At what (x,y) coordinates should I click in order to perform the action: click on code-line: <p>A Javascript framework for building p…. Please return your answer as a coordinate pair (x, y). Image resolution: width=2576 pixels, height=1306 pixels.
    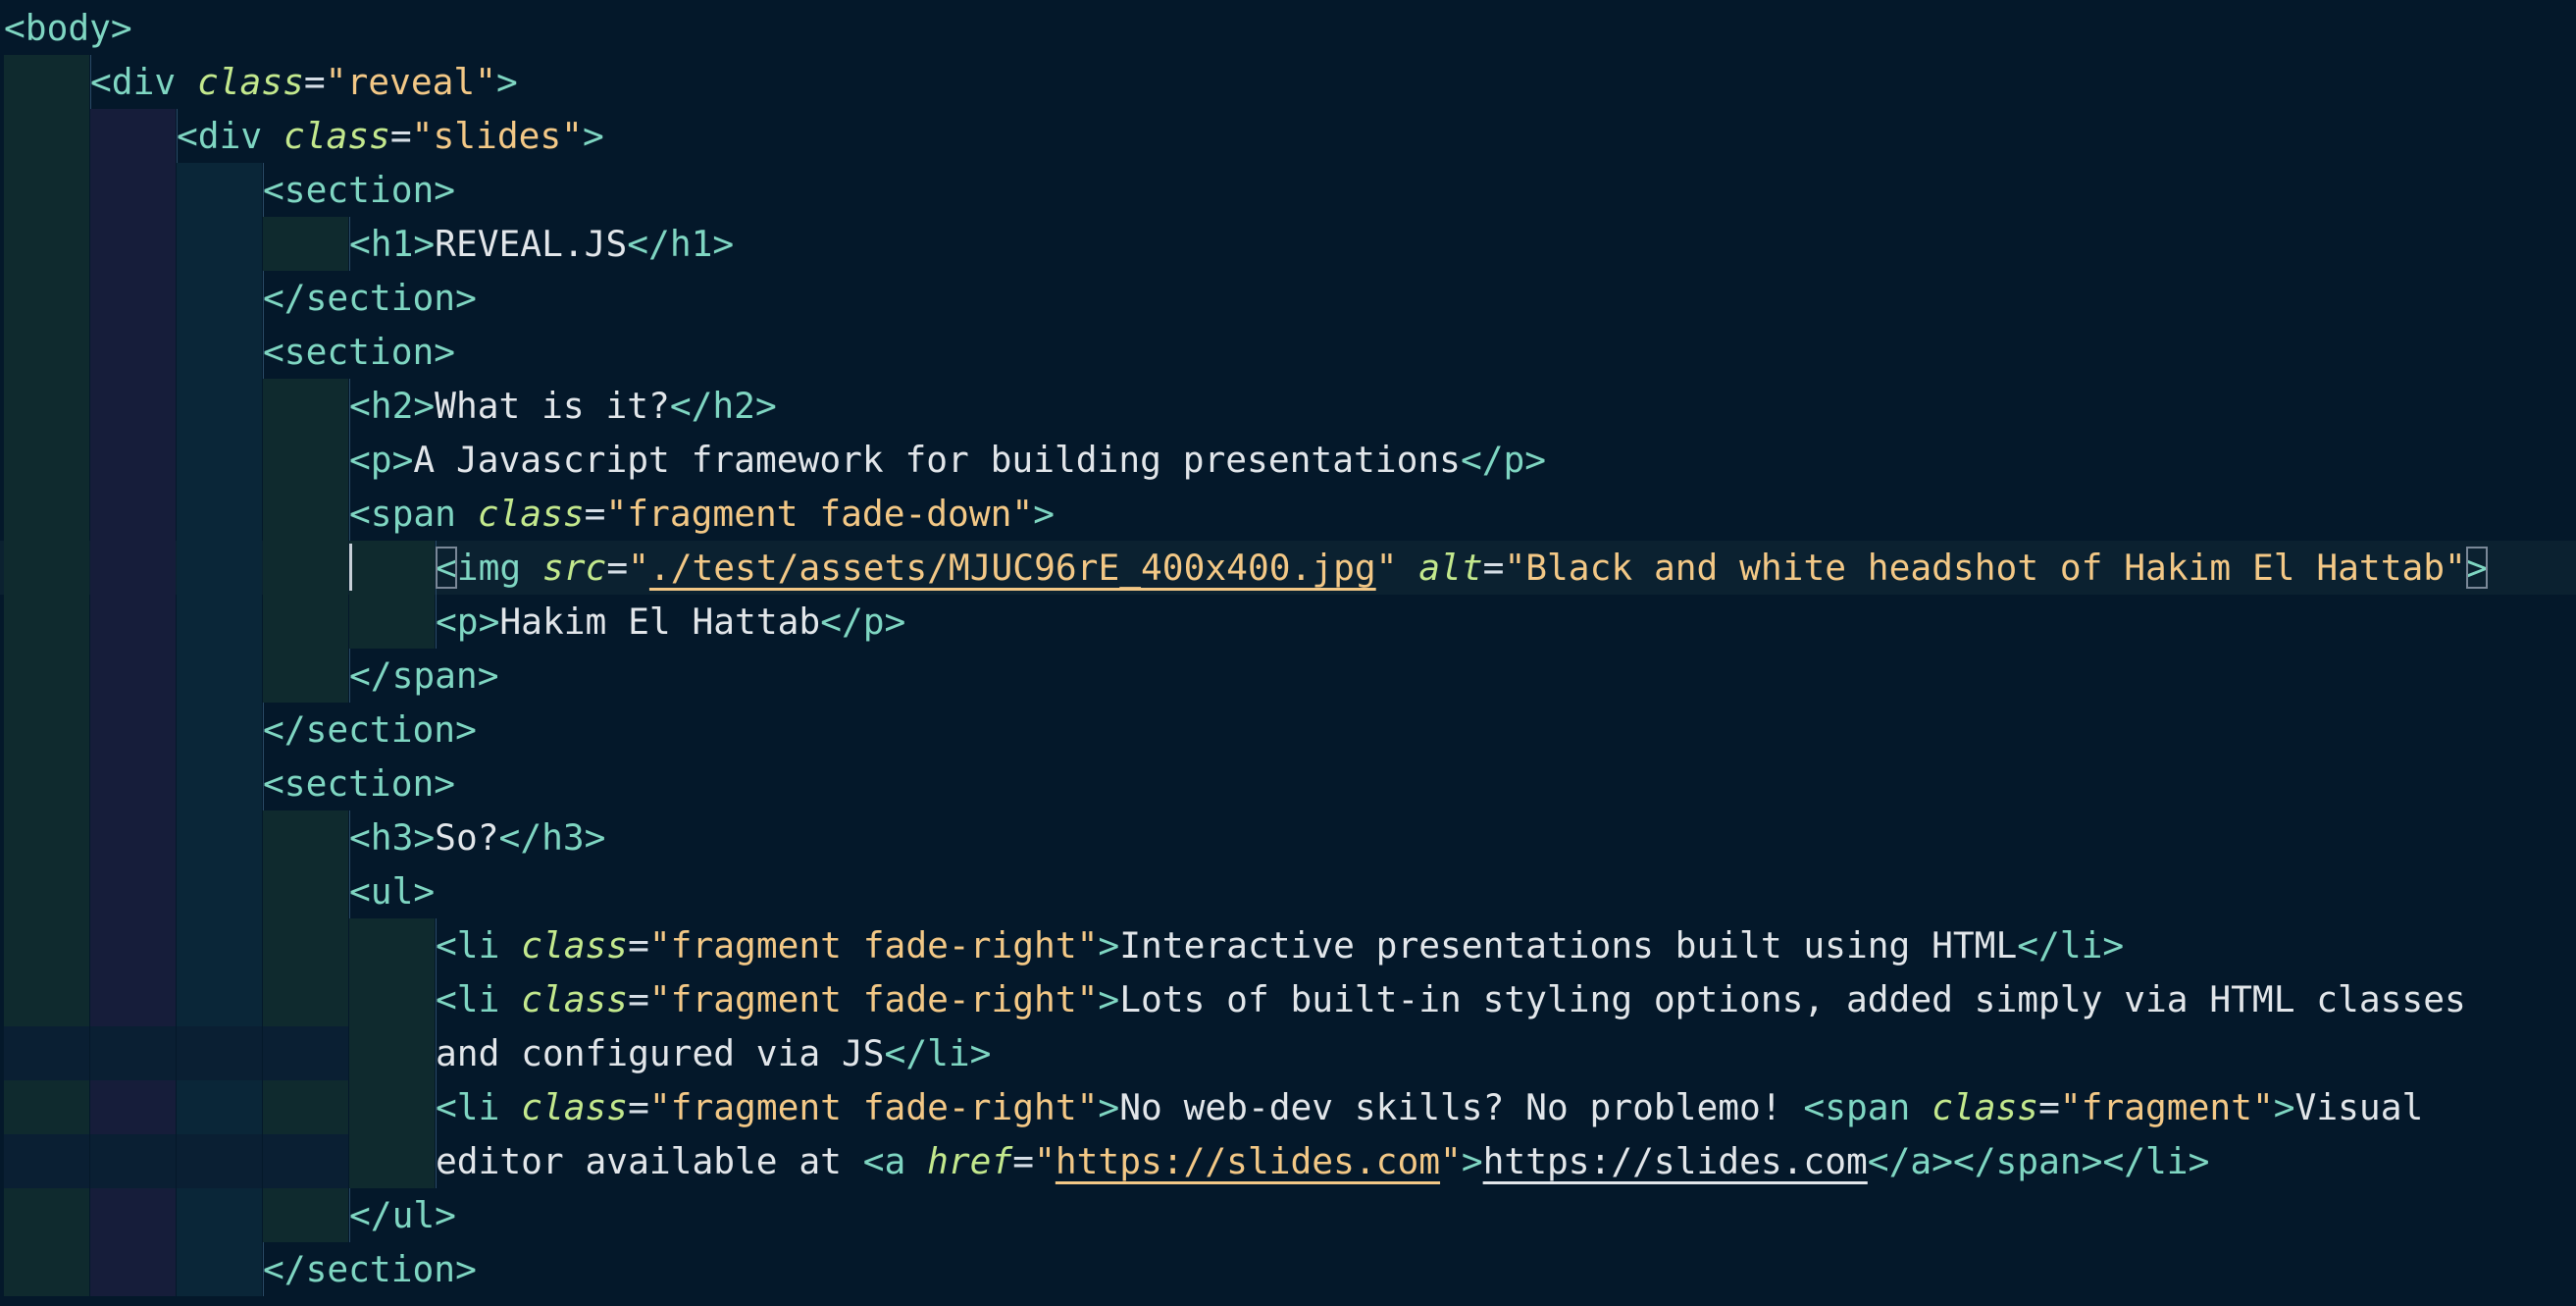
    Looking at the image, I should click on (1288, 460).